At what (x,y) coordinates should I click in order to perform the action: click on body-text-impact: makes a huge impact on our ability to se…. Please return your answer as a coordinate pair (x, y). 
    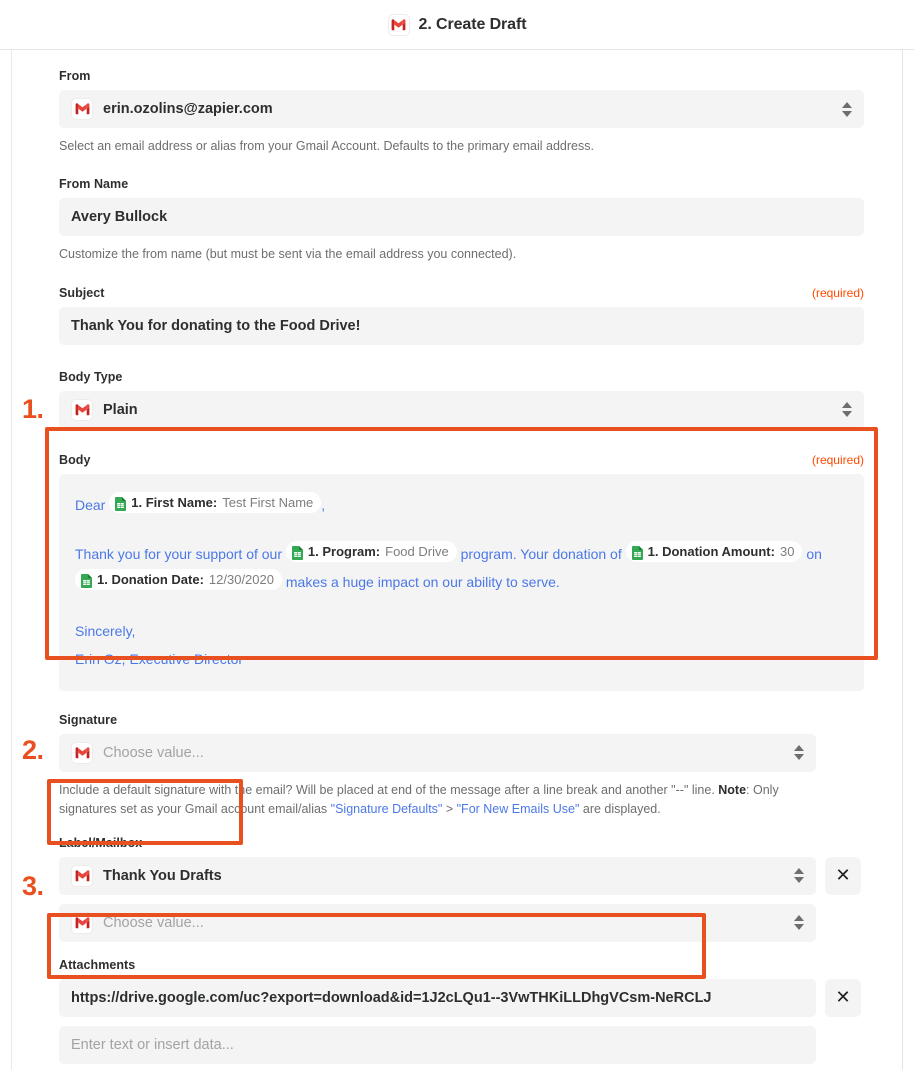
    Looking at the image, I should click on (422, 581).